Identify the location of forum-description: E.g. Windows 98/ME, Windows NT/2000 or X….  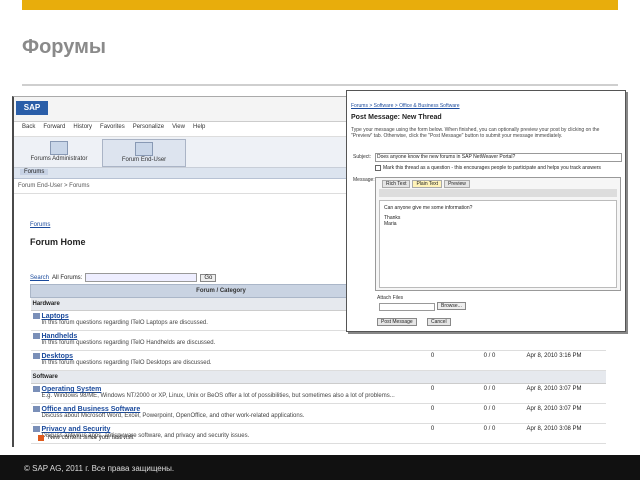
(218, 396).